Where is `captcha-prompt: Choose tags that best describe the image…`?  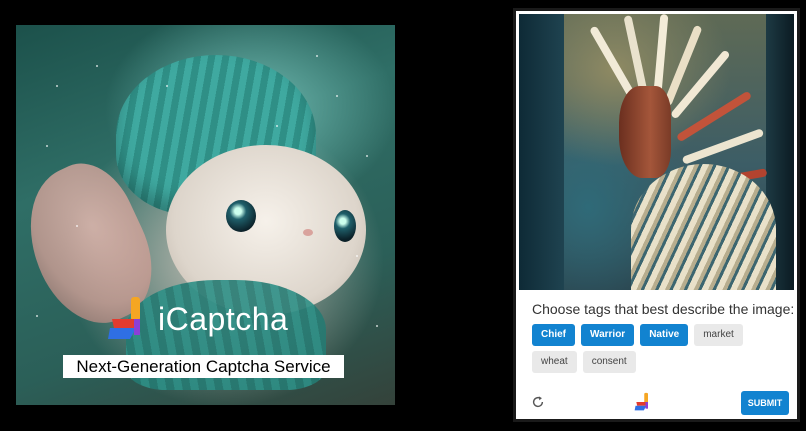
captcha-prompt: Choose tags that best describe the image… is located at coordinates (663, 309).